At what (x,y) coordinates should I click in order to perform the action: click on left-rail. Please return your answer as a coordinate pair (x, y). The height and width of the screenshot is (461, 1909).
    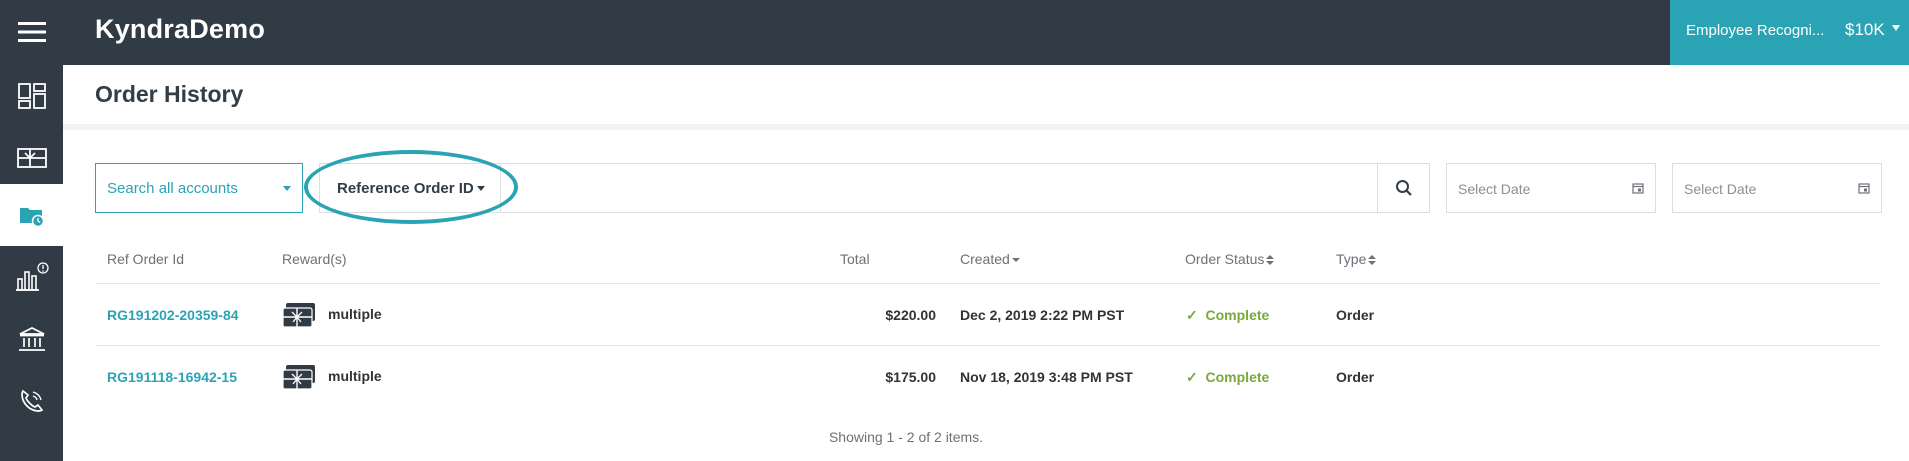
    Looking at the image, I should click on (31, 230).